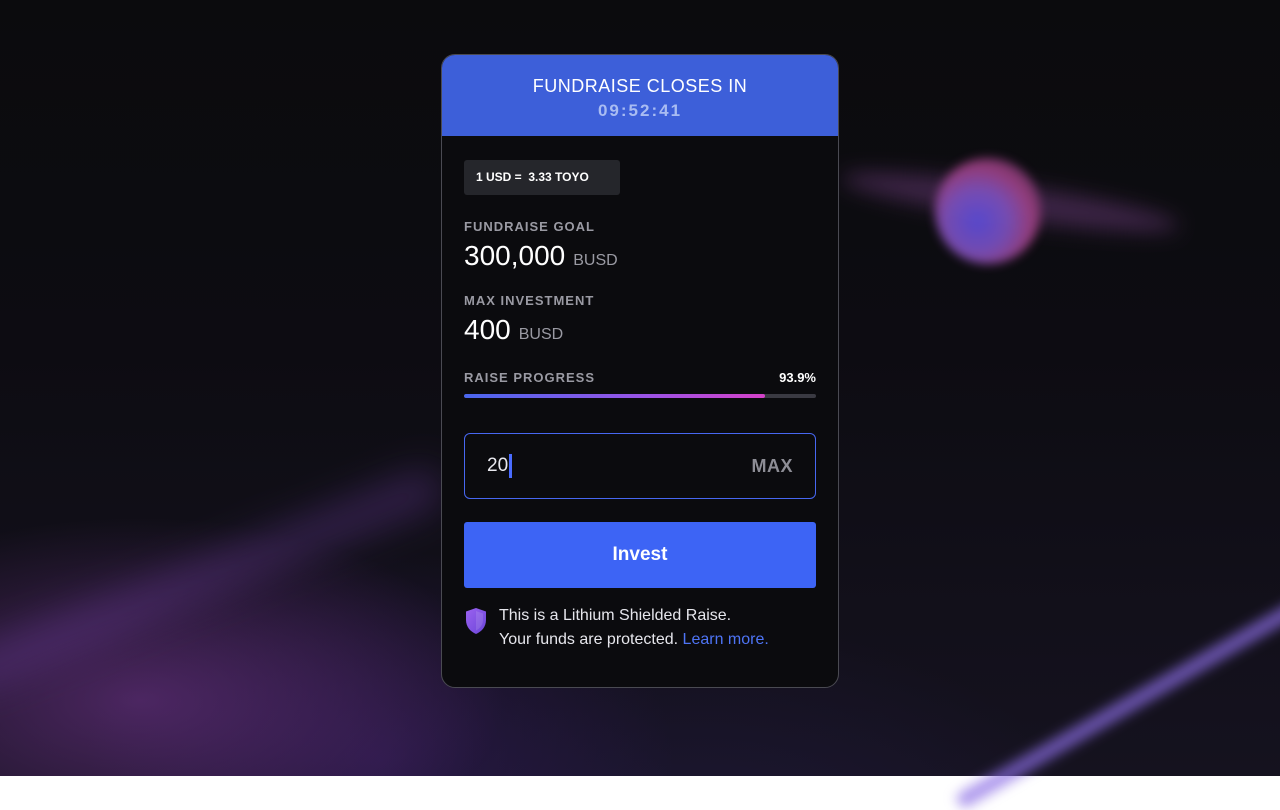 The height and width of the screenshot is (810, 1280). I want to click on max-investment-unit: BUSD, so click(541, 334).